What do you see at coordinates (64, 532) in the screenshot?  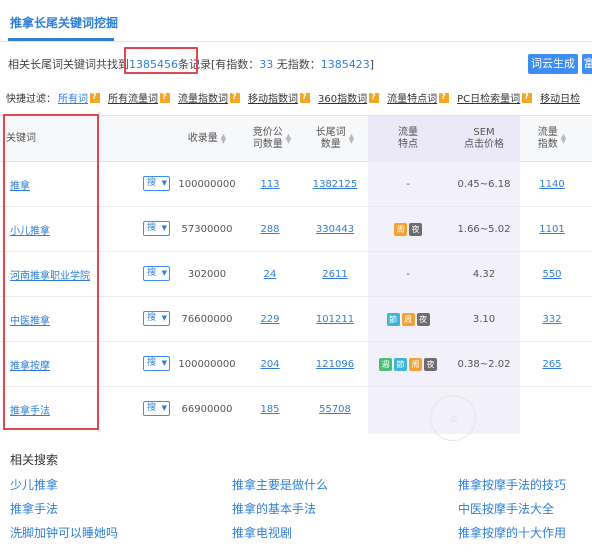 I see `related-link: 洗脚加钟可以睡她吗` at bounding box center [64, 532].